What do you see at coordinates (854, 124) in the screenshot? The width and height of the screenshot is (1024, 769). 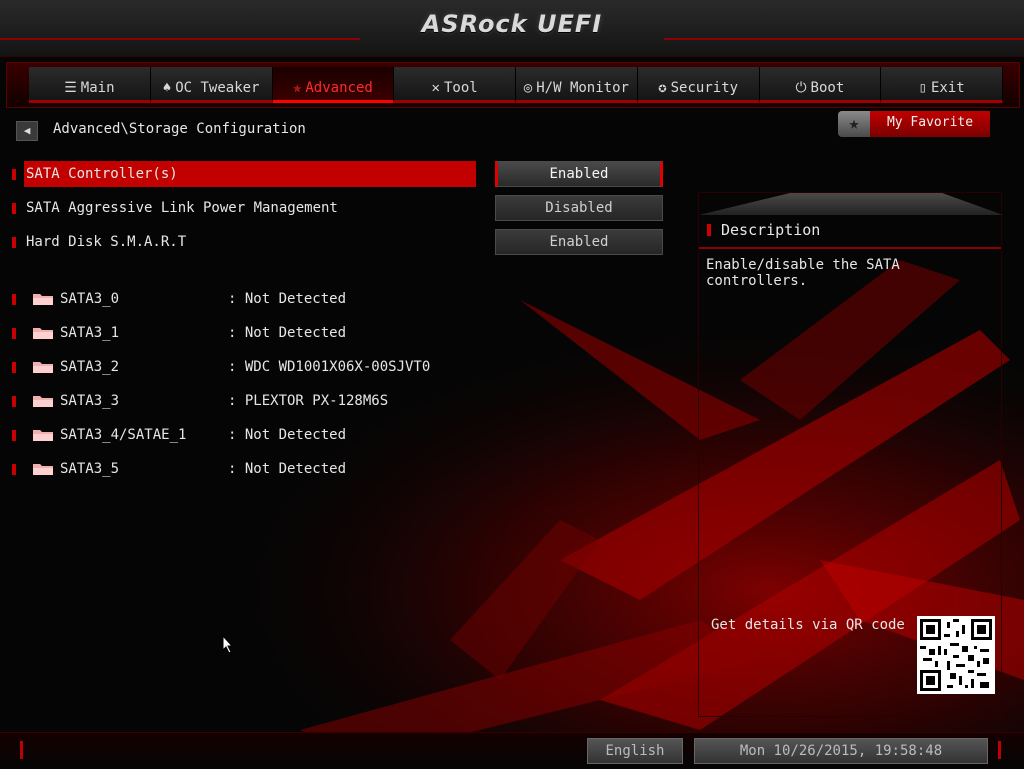 I see `star-icon: ★` at bounding box center [854, 124].